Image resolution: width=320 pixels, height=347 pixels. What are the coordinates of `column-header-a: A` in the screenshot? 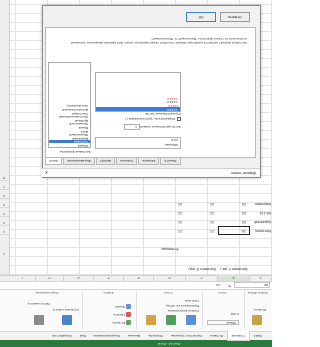 It's located at (261, 278).